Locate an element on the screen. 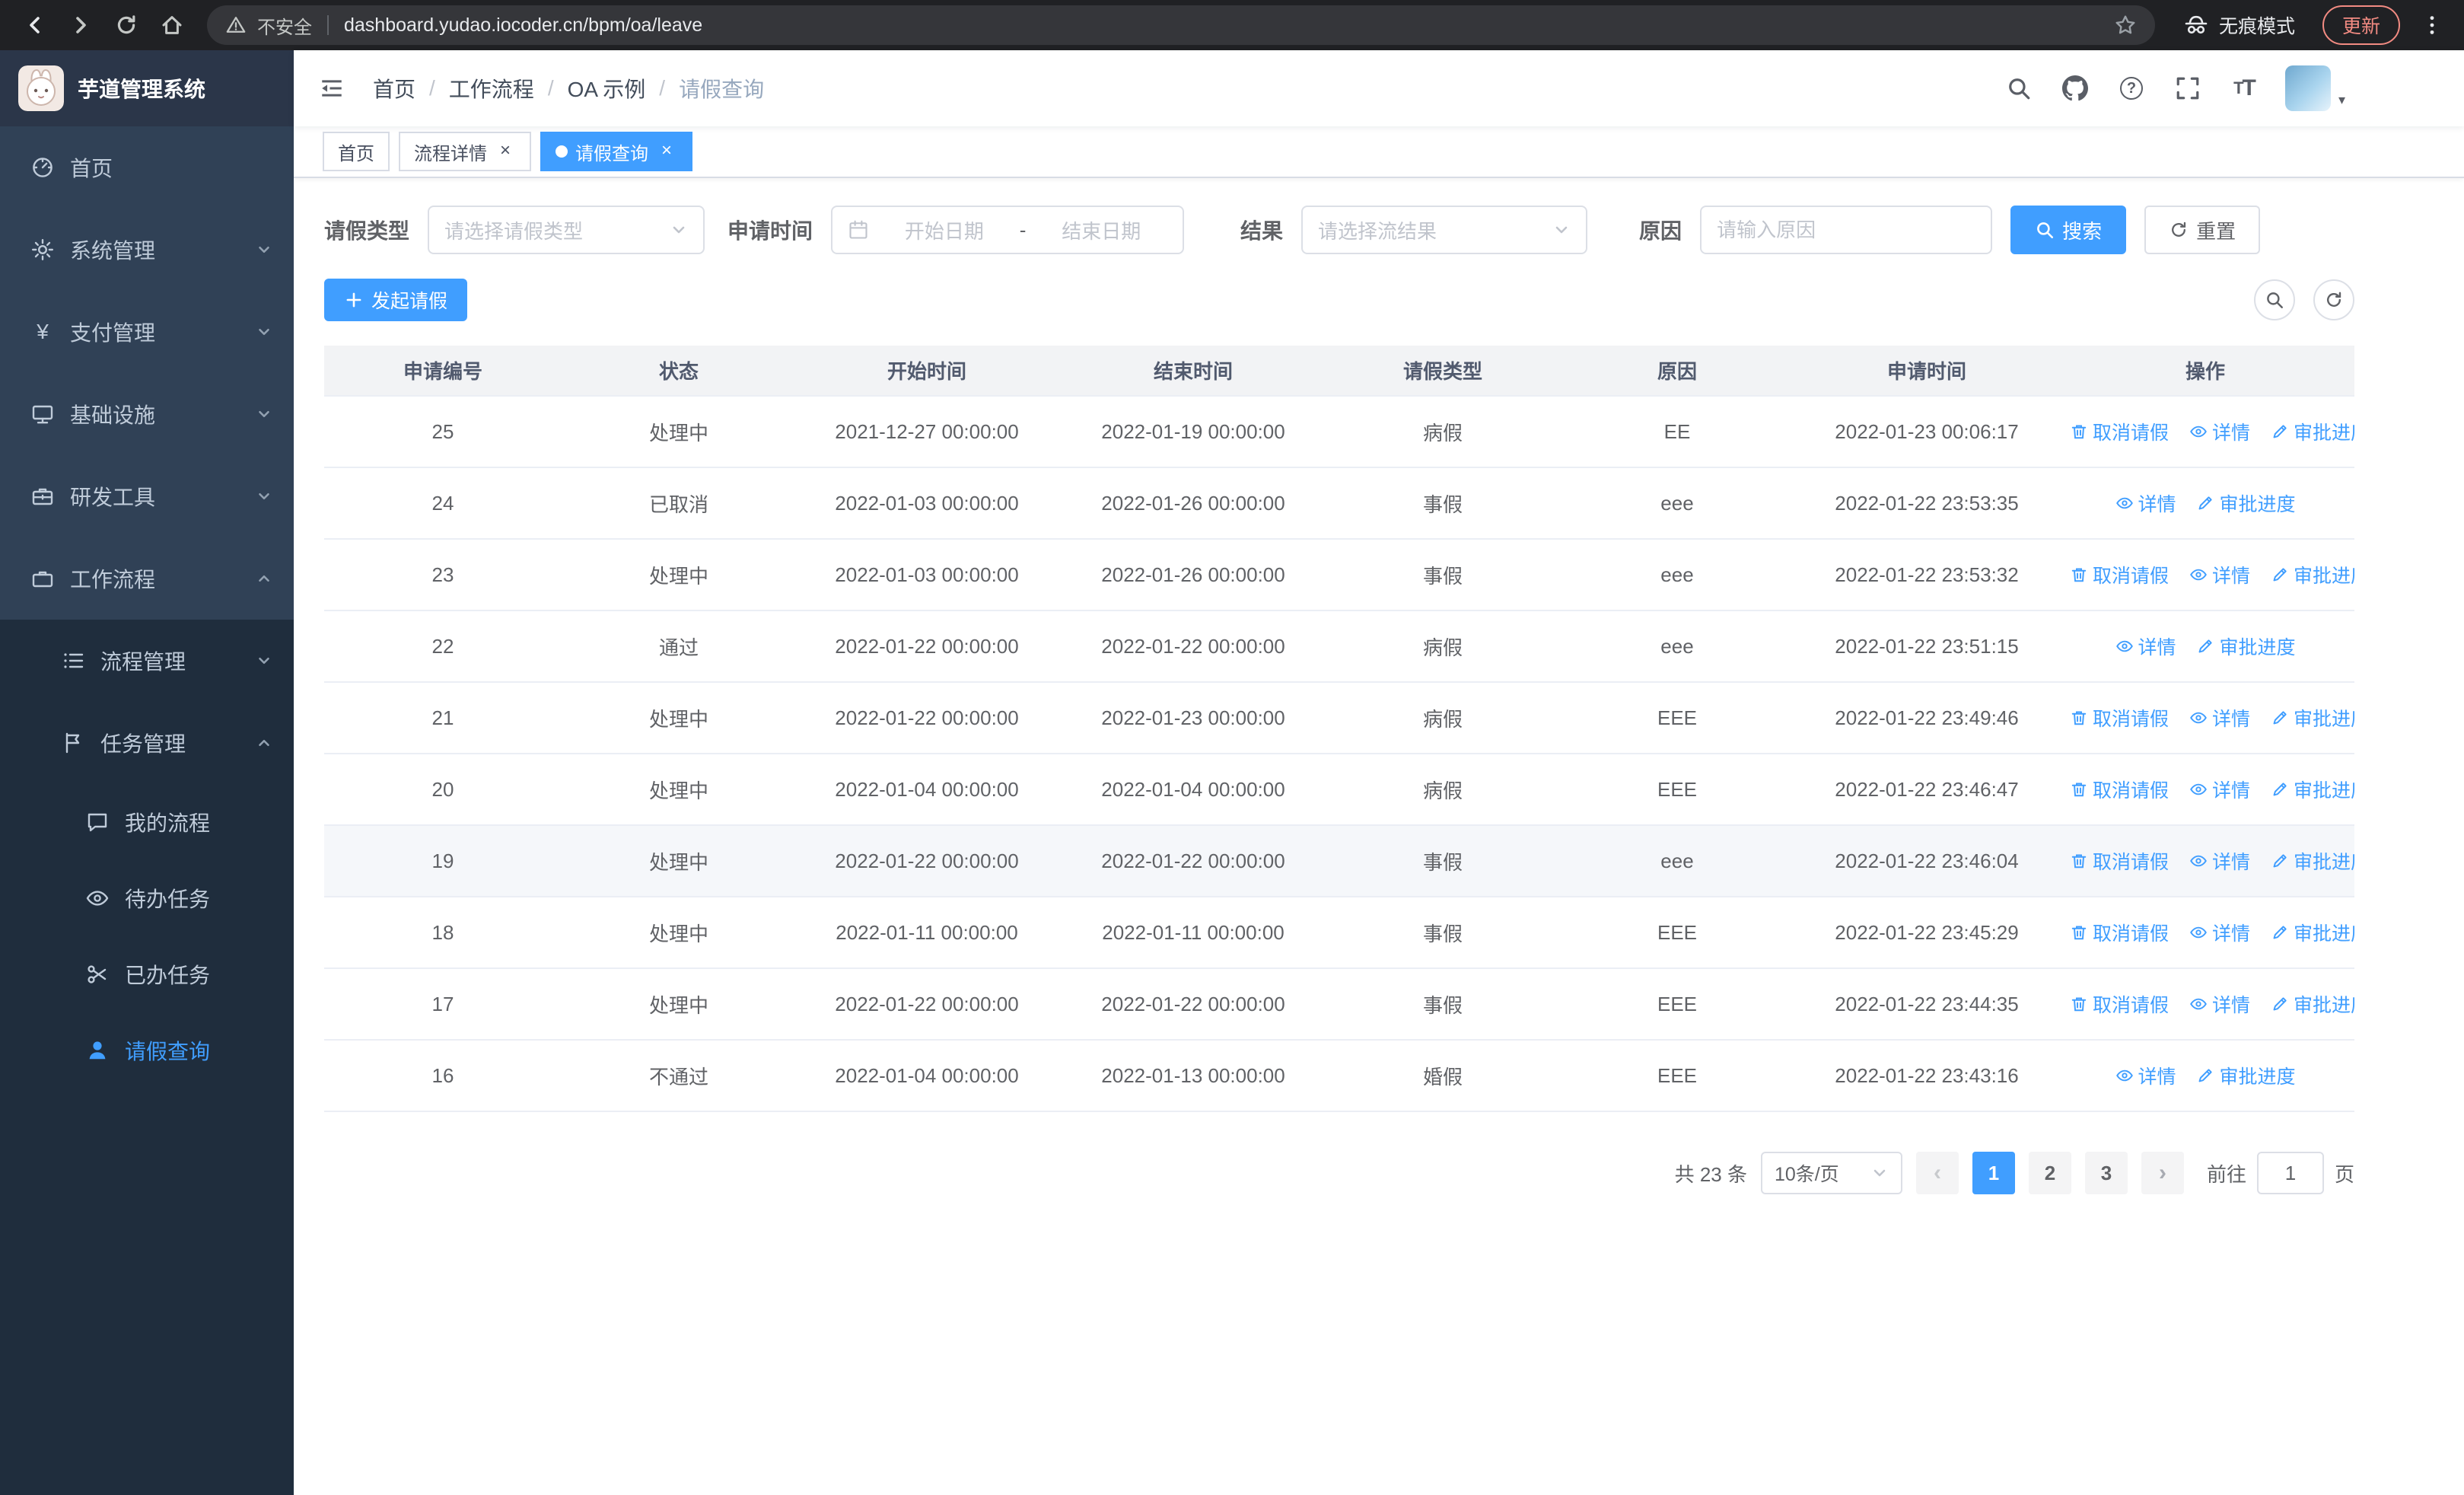 This screenshot has height=1495, width=2464. sidebar-item-payment: ¥ 支付管理 is located at coordinates (147, 332).